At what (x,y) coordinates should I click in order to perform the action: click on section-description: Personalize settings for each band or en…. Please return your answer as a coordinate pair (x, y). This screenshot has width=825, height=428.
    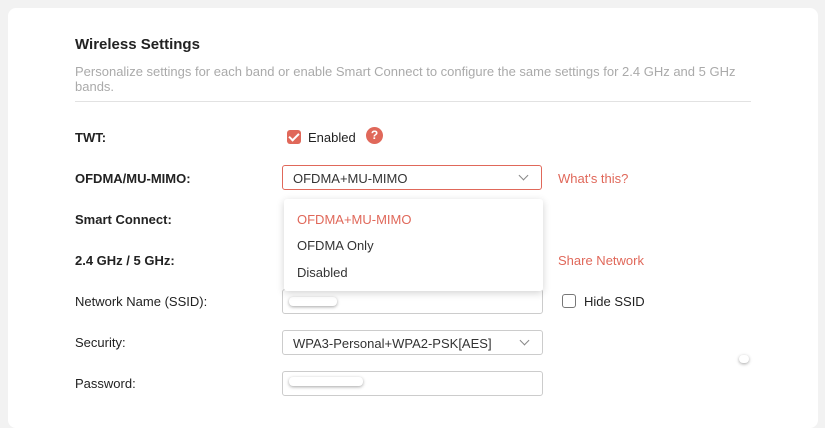
    Looking at the image, I should click on (405, 79).